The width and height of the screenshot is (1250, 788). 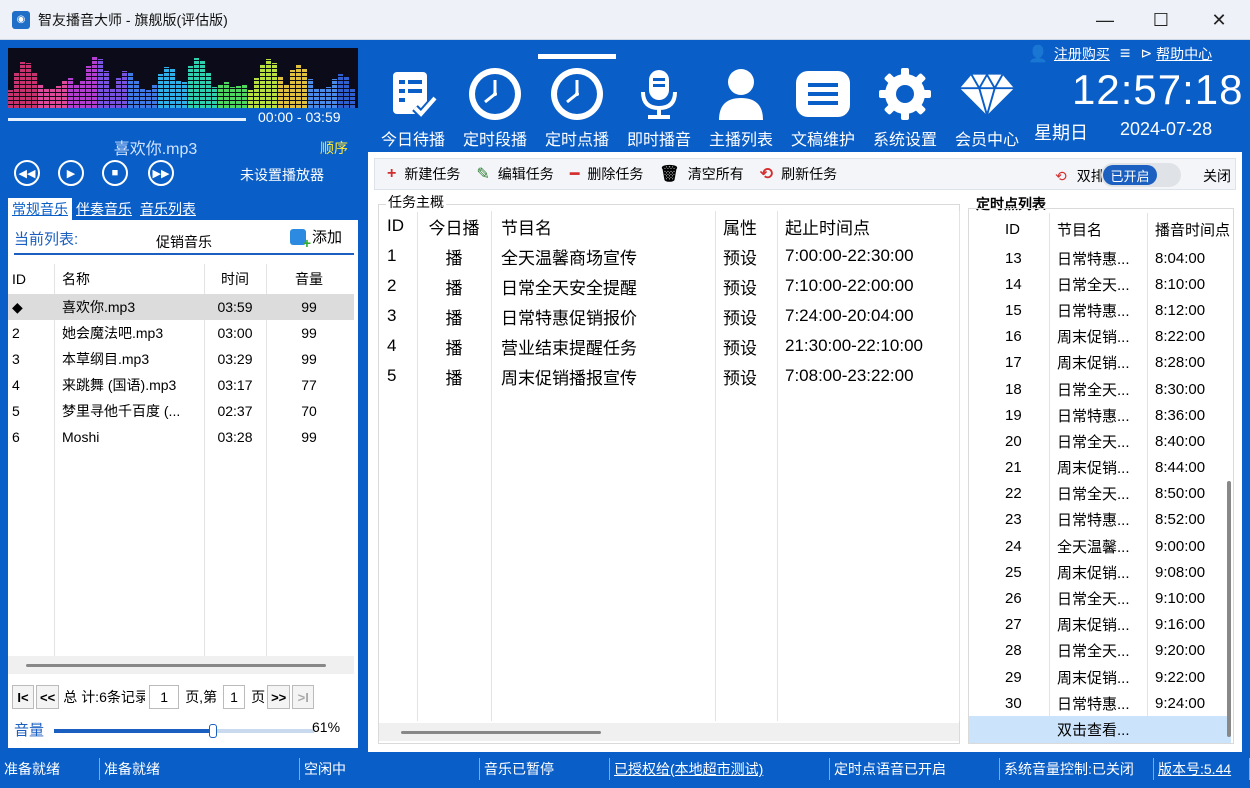 I want to click on header-range: 起止时间点, so click(x=868, y=226).